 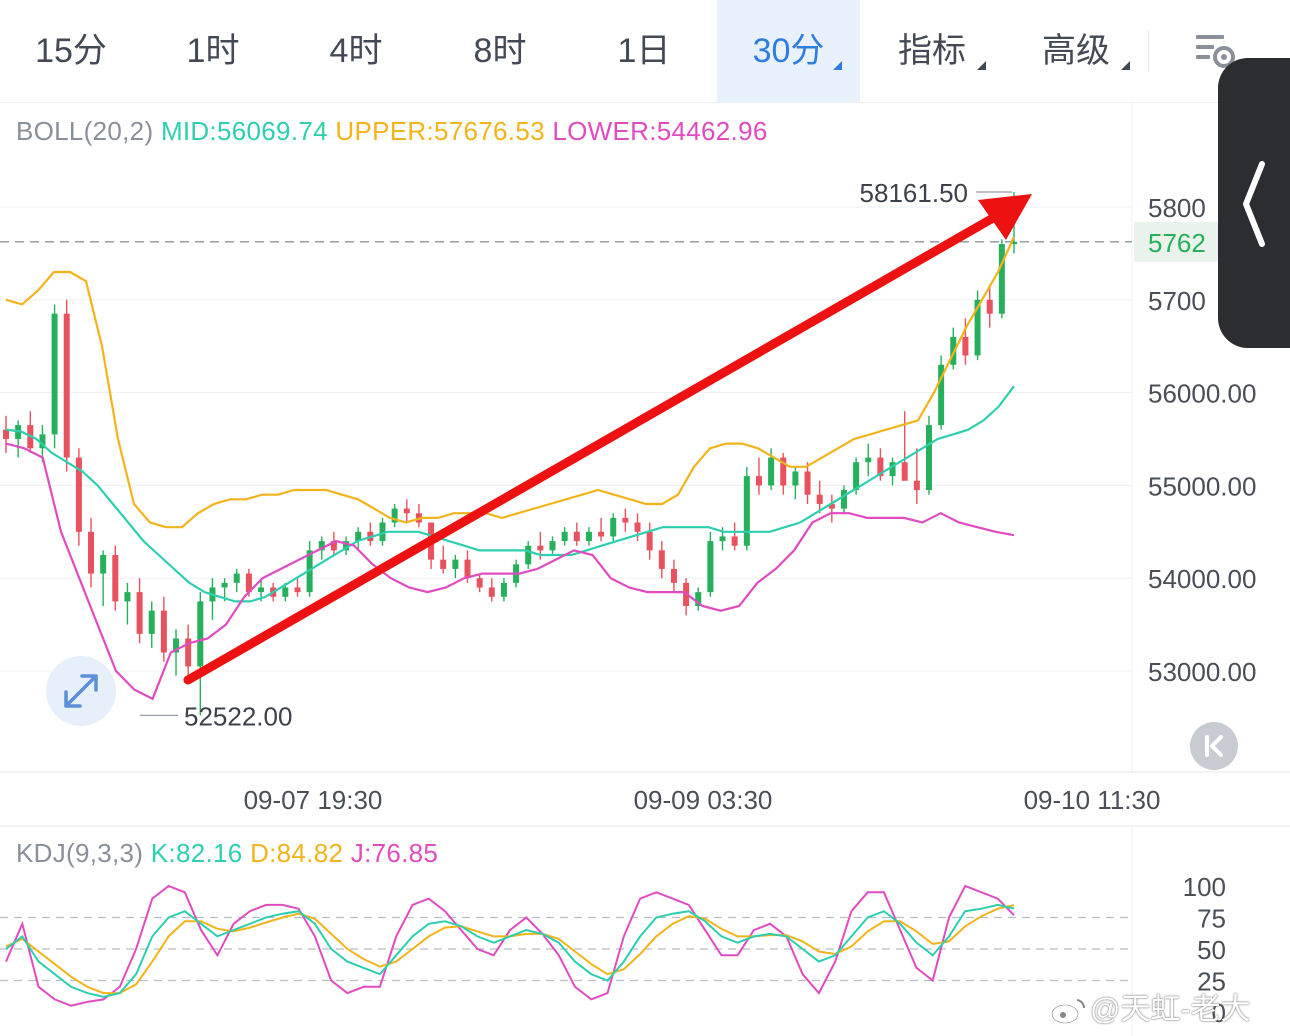 I want to click on kdj-j-value: J:76.85, so click(x=394, y=853).